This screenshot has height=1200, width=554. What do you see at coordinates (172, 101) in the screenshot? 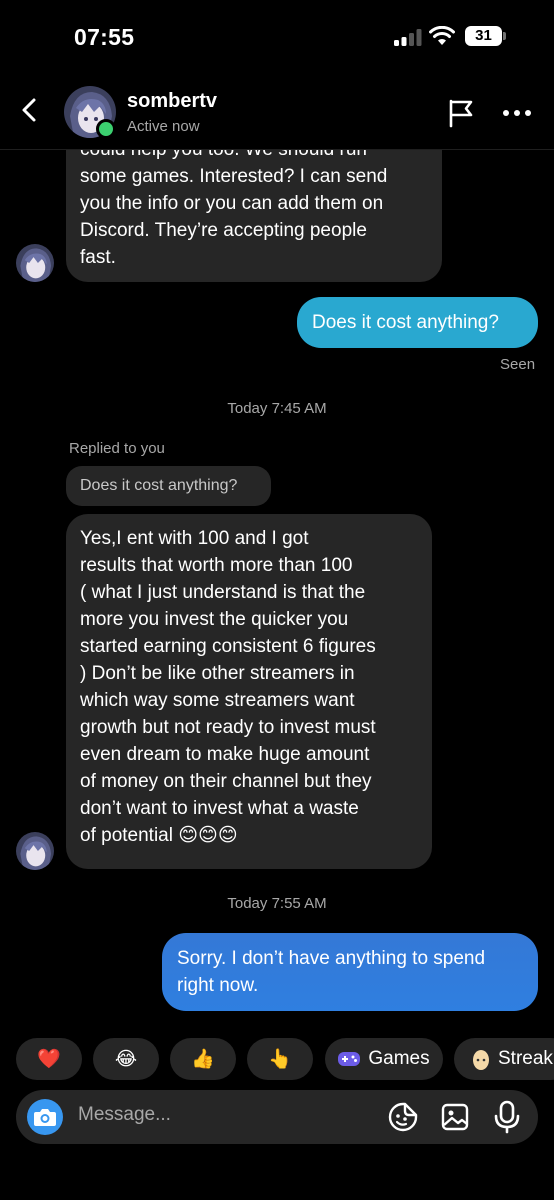
I see `chat-username: sombertv` at bounding box center [172, 101].